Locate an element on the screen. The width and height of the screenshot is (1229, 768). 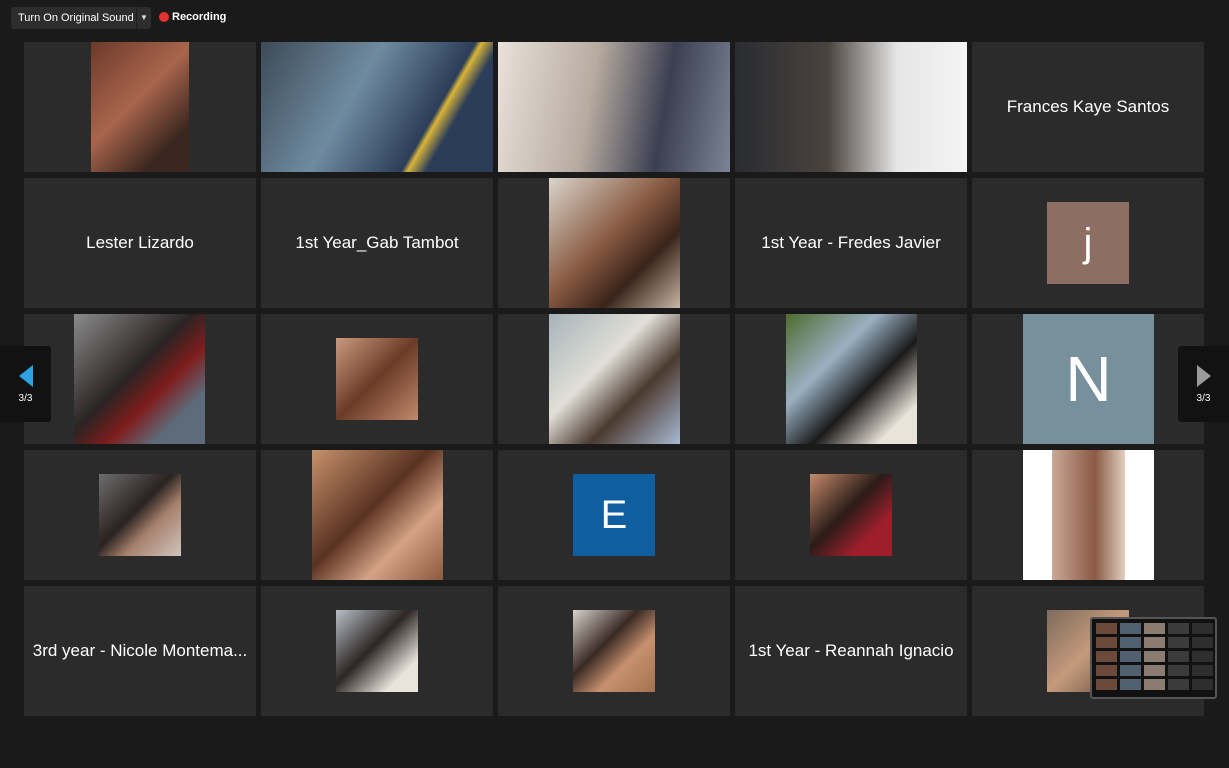
participant-tile: Lester Lizardo is located at coordinates (140, 243).